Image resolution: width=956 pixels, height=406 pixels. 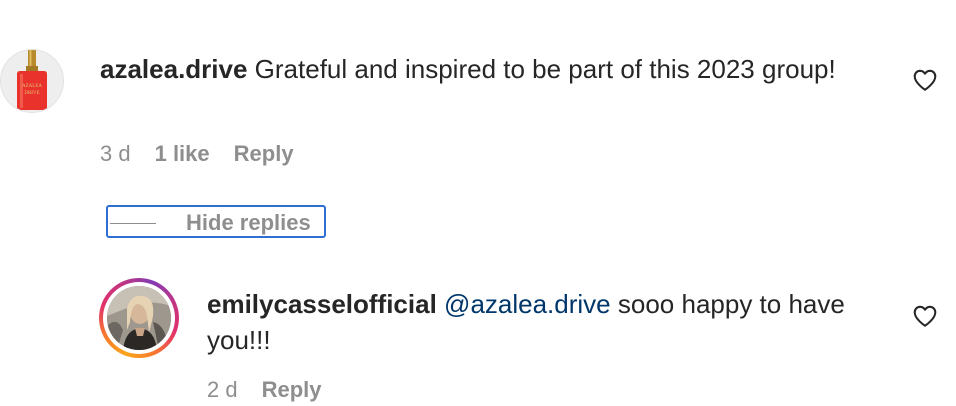 I want to click on divider-line, so click(x=133, y=223).